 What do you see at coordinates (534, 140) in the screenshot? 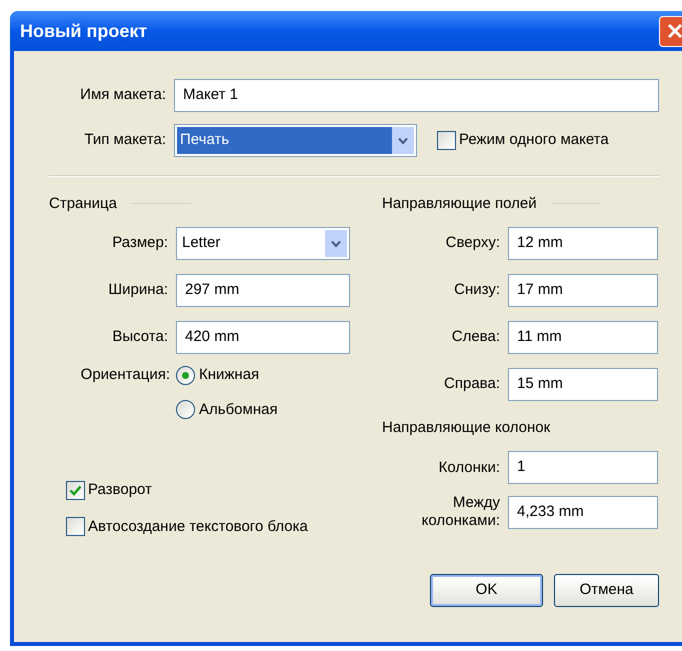
I see `checkbox-label: Режим одного макета` at bounding box center [534, 140].